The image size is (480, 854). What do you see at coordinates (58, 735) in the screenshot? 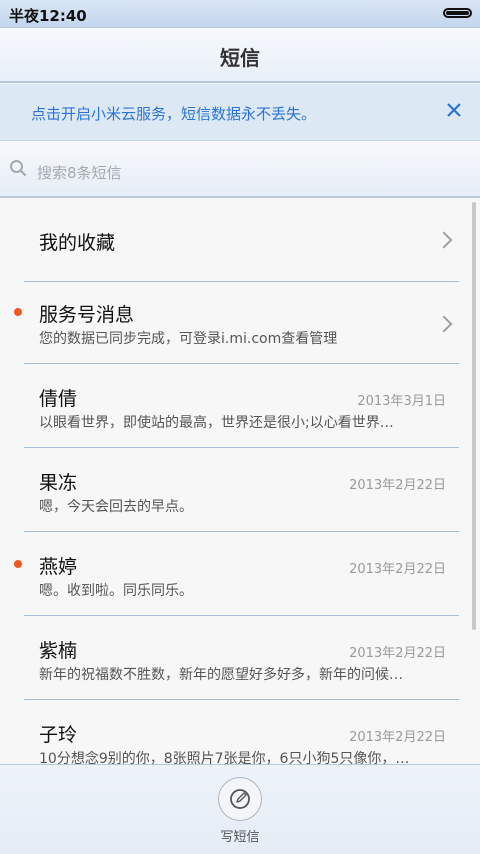
I see `conversation-name: 子玲` at bounding box center [58, 735].